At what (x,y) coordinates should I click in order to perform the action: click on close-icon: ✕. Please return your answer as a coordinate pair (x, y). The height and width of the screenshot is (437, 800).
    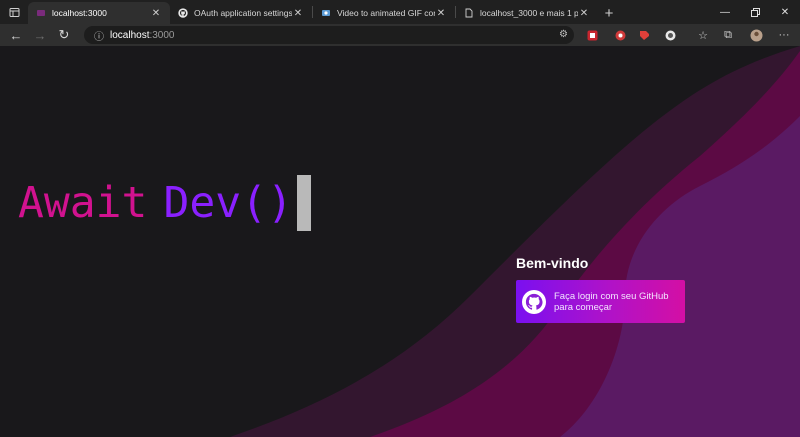
    Looking at the image, I should click on (785, 12).